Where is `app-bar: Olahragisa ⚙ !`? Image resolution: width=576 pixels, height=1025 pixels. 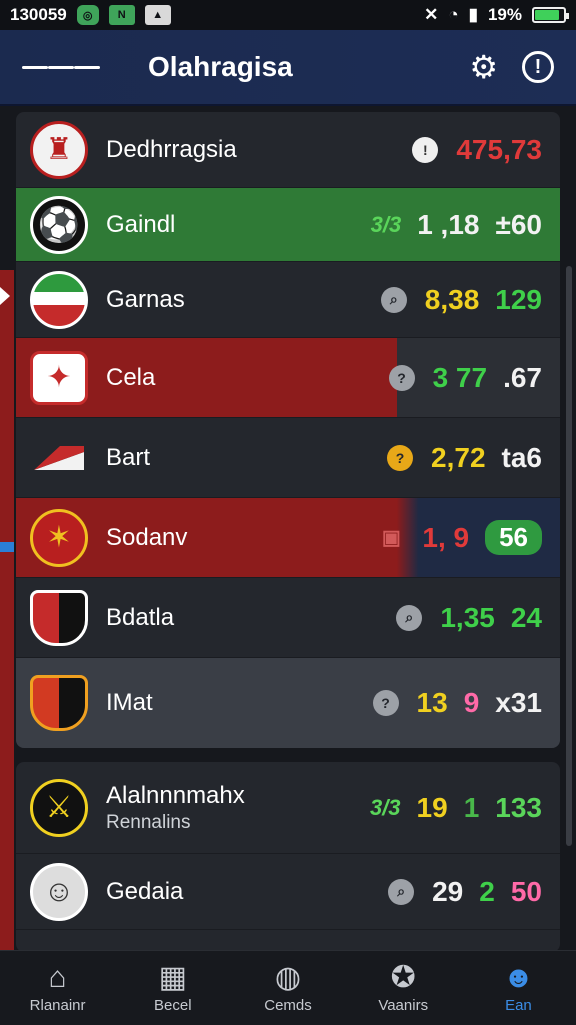 app-bar: Olahragisa ⚙ ! is located at coordinates (288, 68).